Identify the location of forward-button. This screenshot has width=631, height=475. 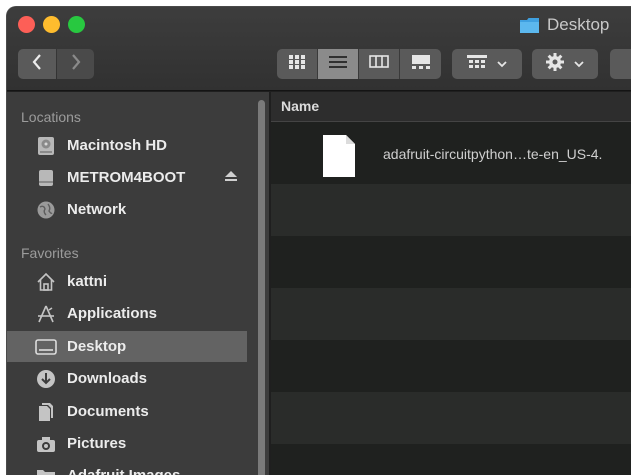
(75, 64).